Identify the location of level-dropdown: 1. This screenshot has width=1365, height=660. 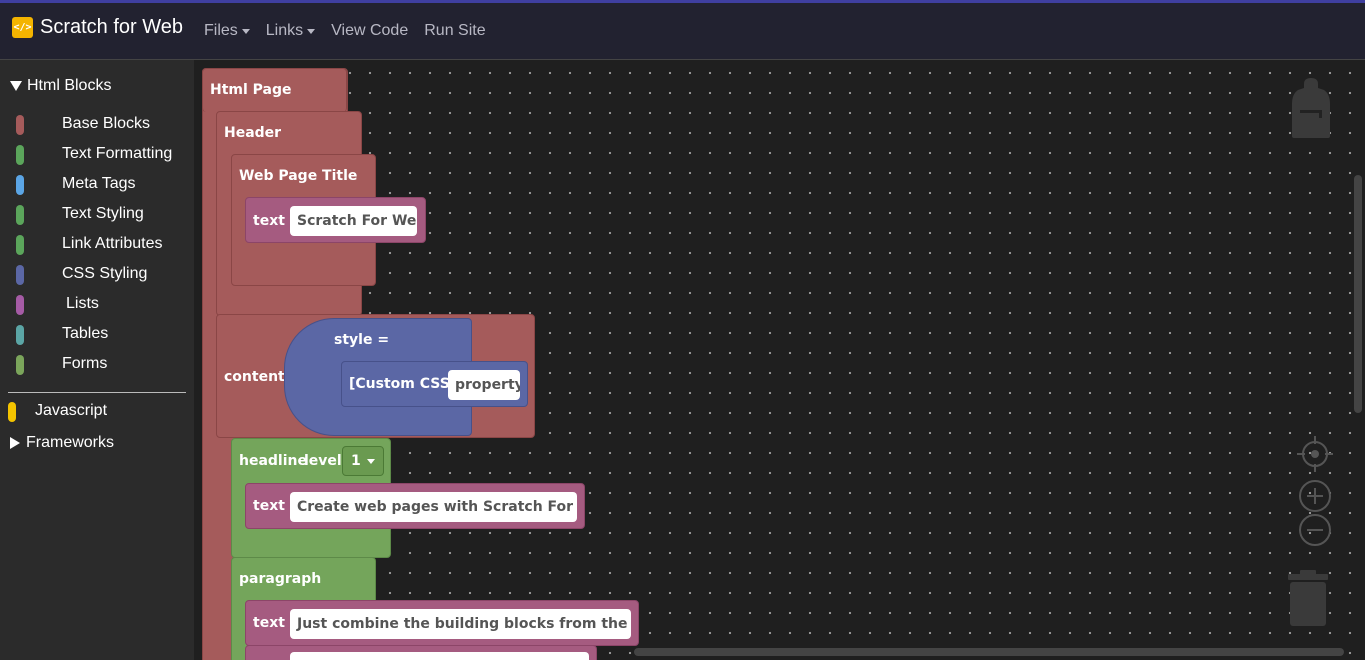
(363, 461).